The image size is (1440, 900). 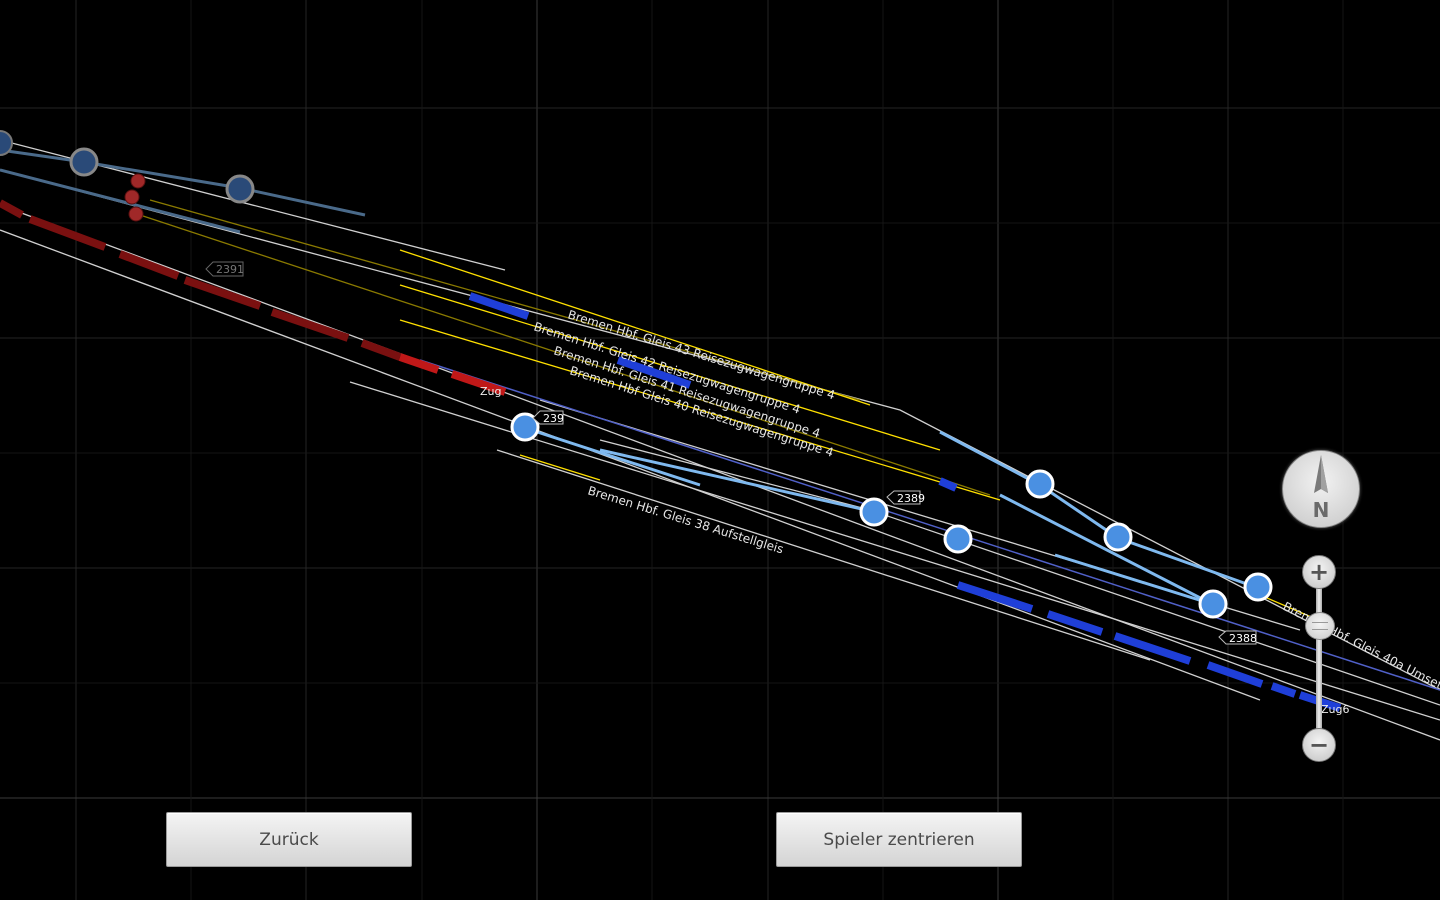 What do you see at coordinates (911, 498) in the screenshot?
I see `signal-tag: 2389` at bounding box center [911, 498].